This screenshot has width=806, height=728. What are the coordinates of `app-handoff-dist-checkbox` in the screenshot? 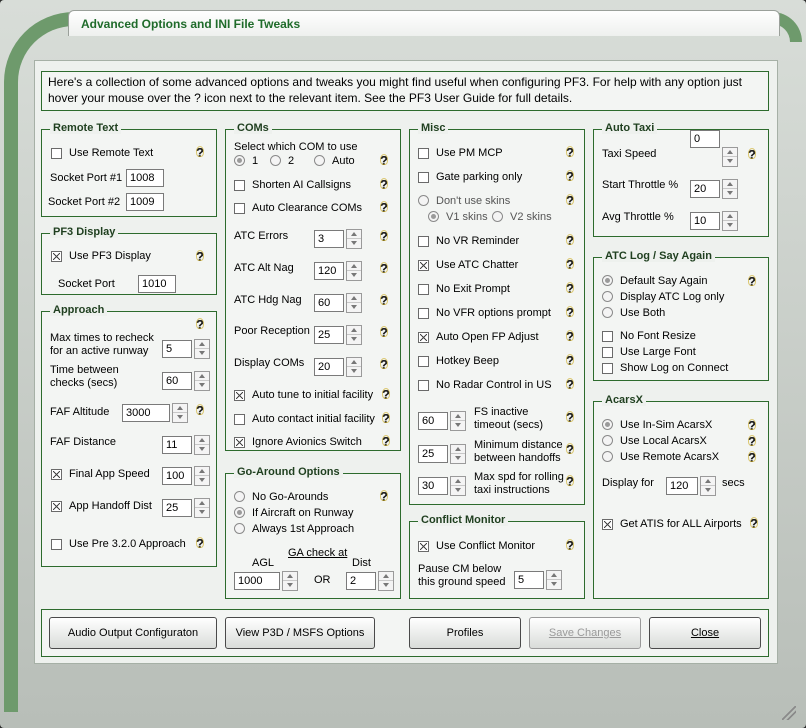 It's located at (56, 506).